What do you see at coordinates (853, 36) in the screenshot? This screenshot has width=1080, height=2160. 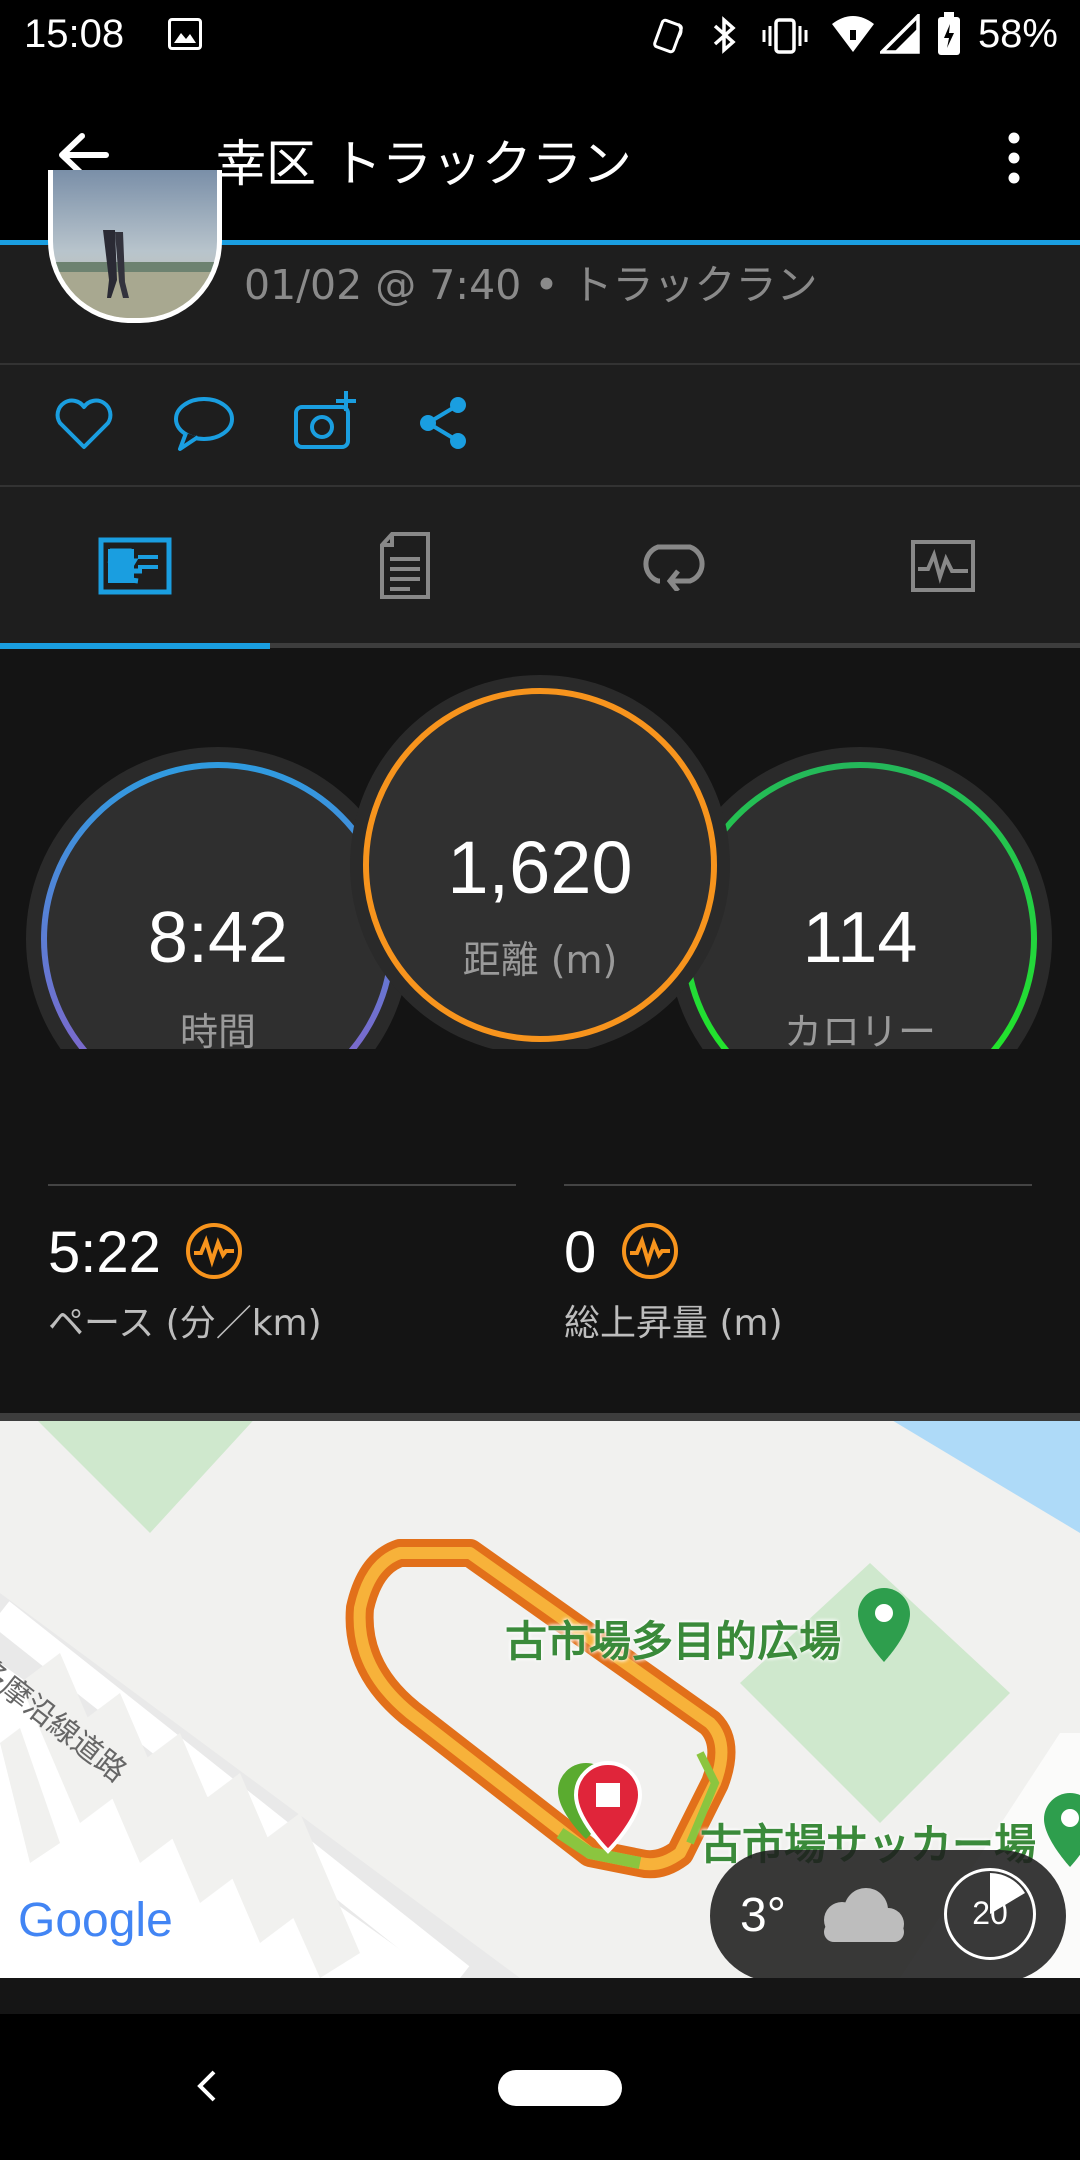 I see `wifi-icon` at bounding box center [853, 36].